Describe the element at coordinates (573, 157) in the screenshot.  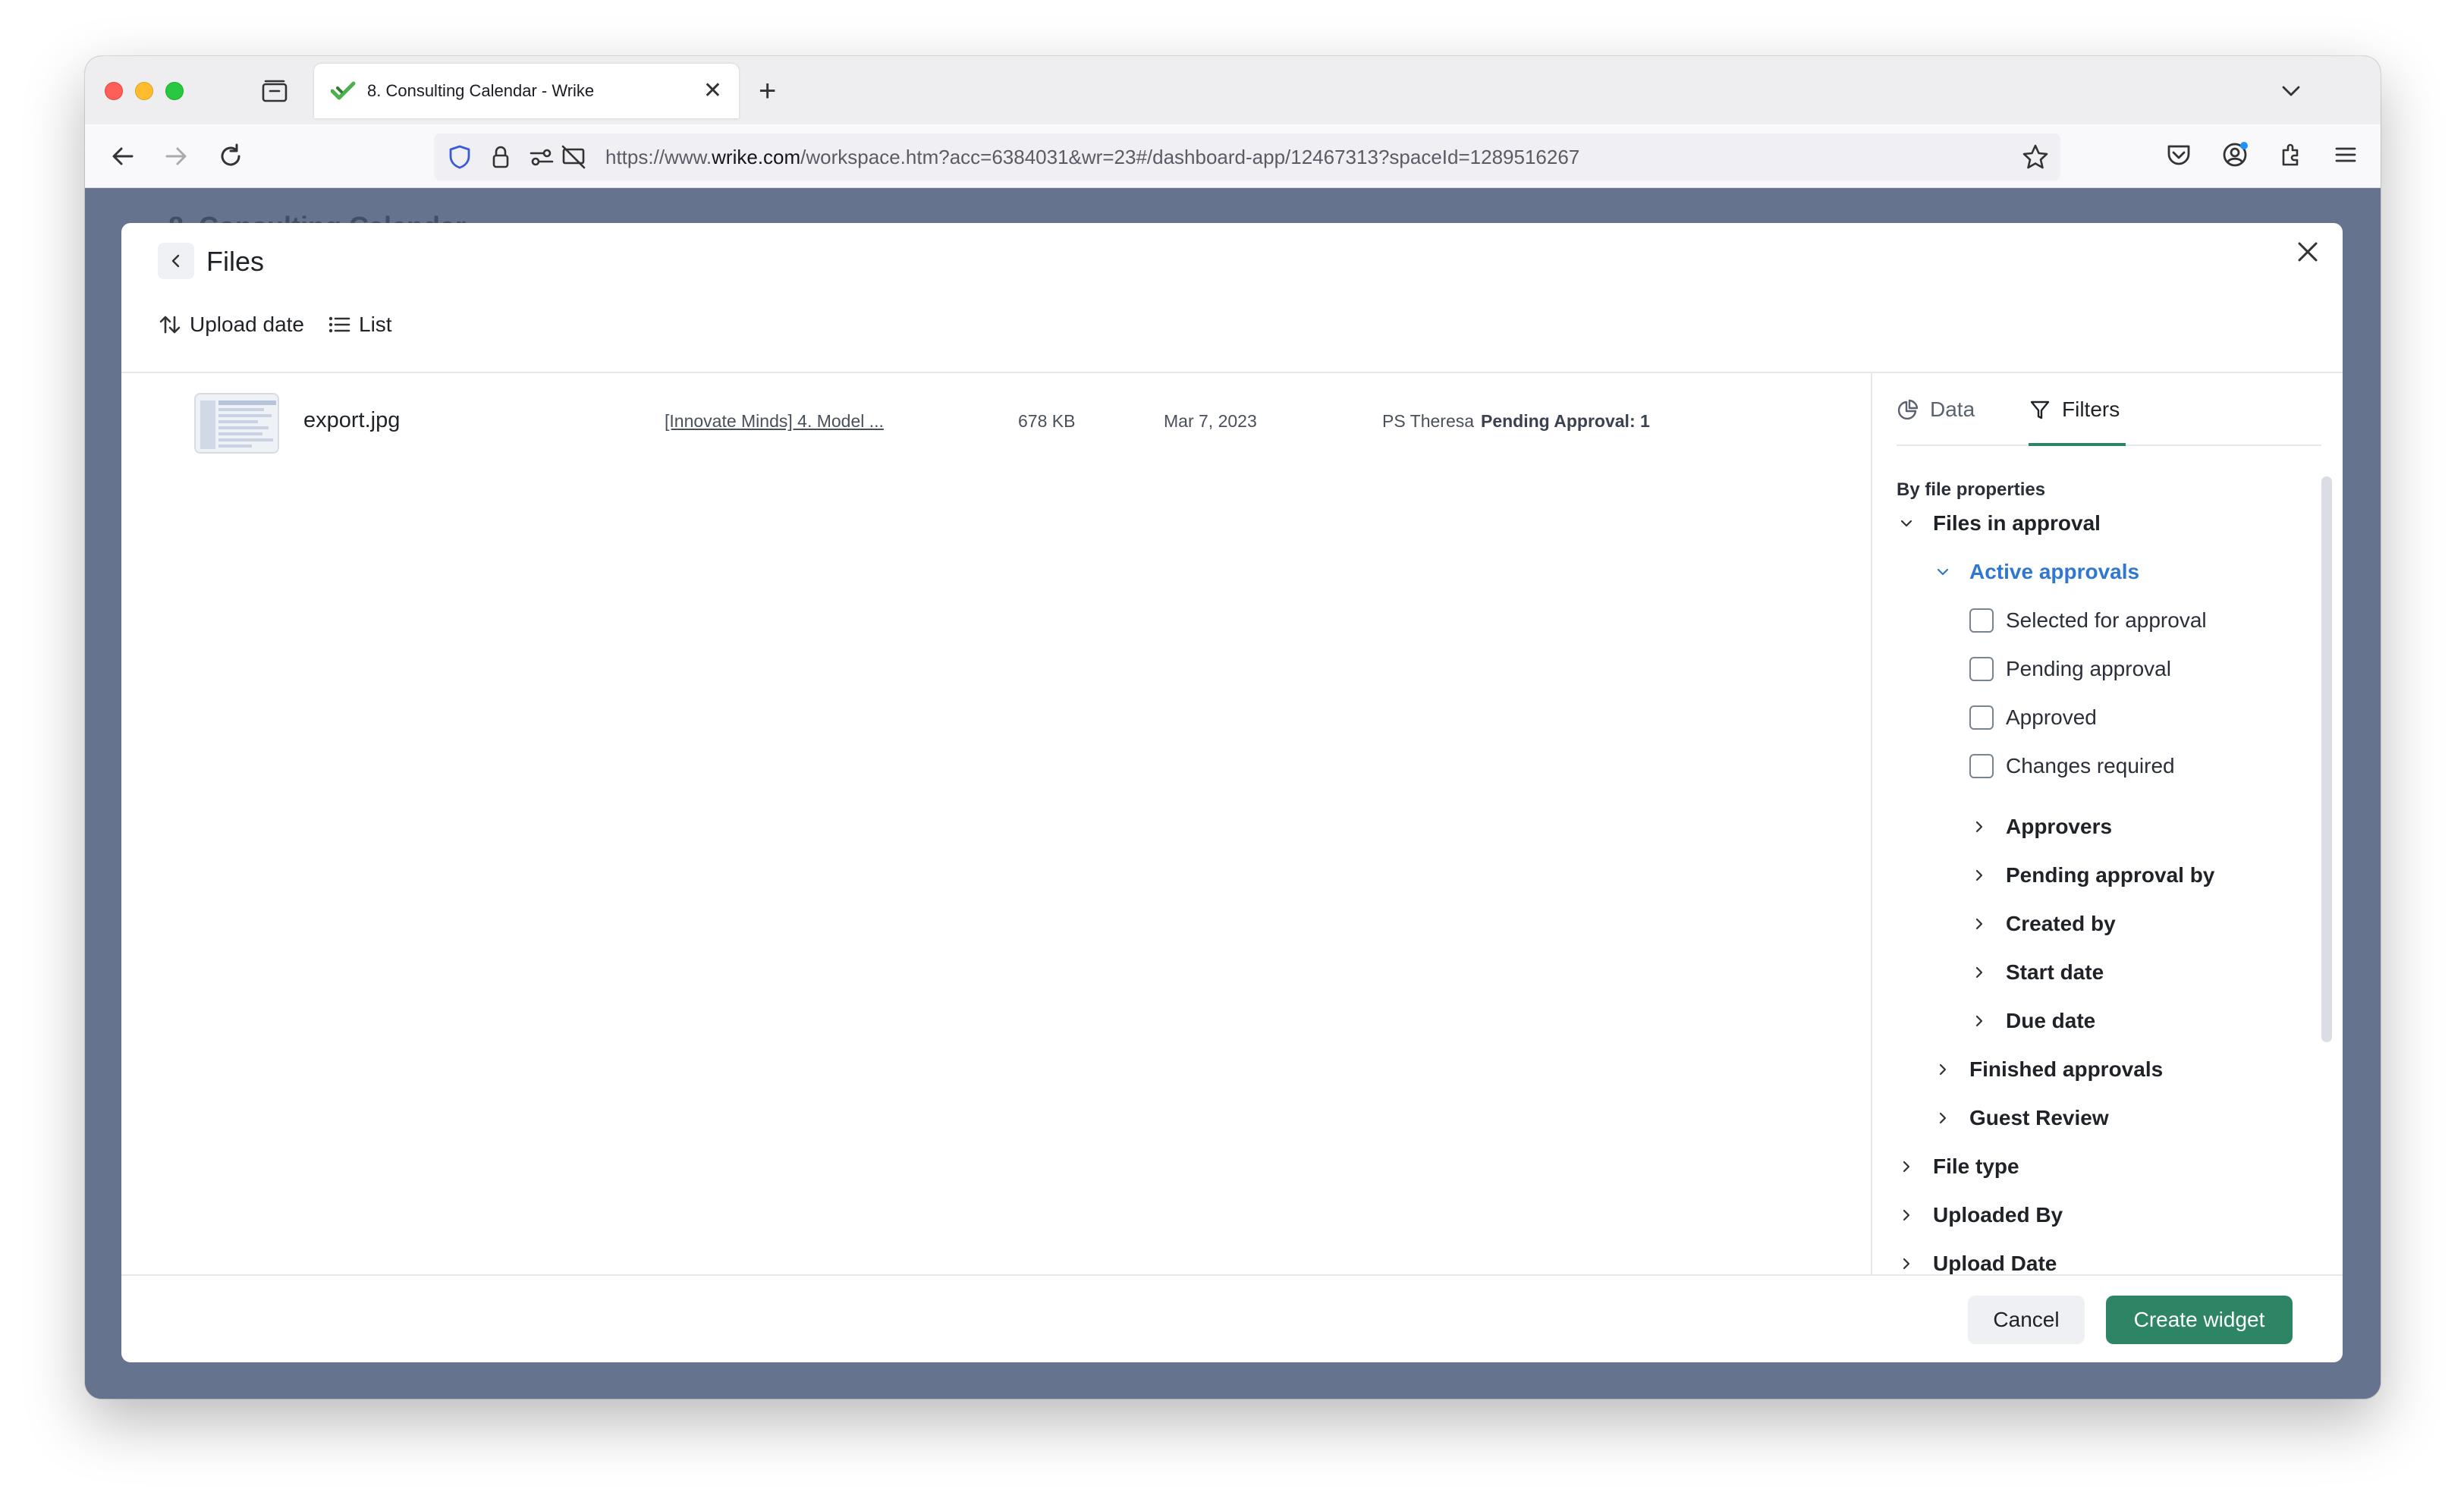
I see `autoplay-blocked-icon` at that location.